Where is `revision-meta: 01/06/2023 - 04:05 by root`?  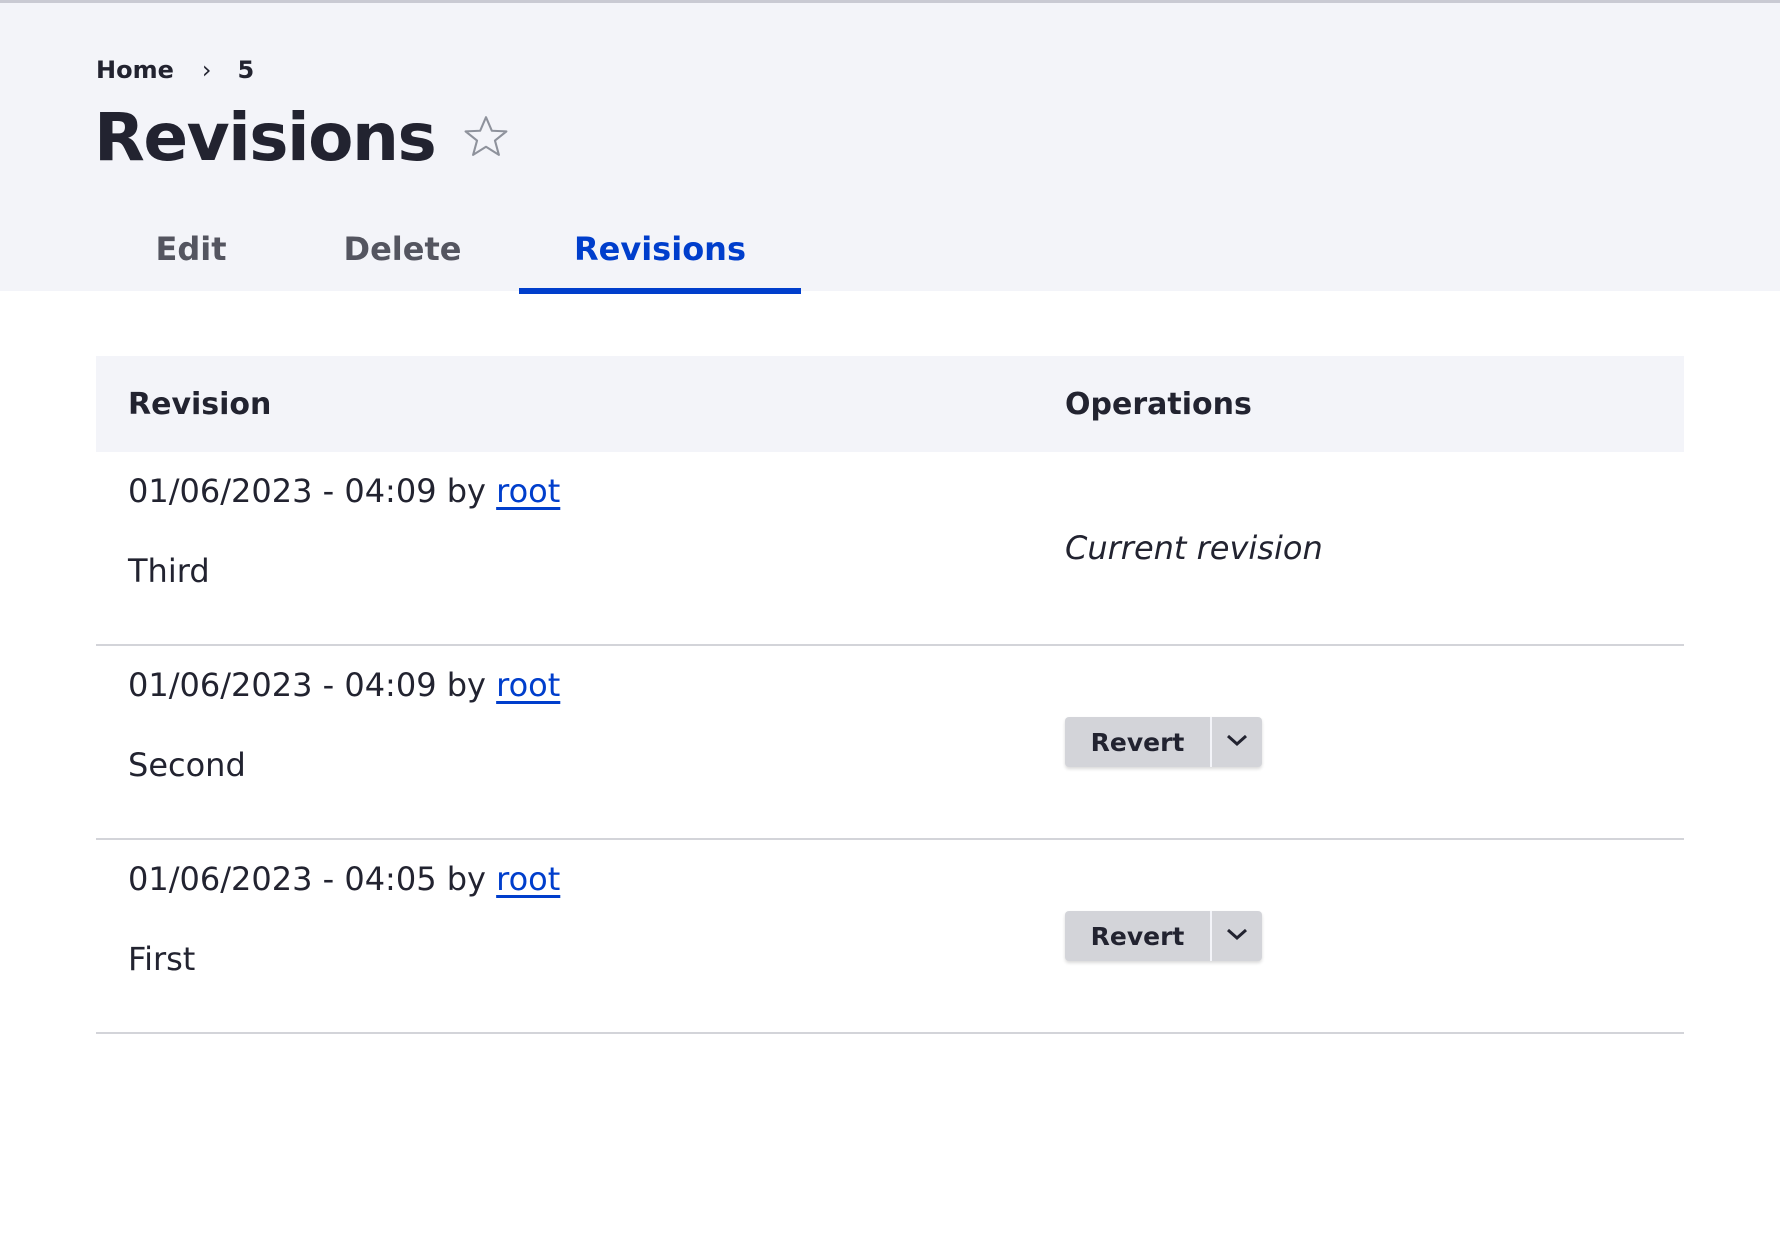 revision-meta: 01/06/2023 - 04:05 by root is located at coordinates (344, 879).